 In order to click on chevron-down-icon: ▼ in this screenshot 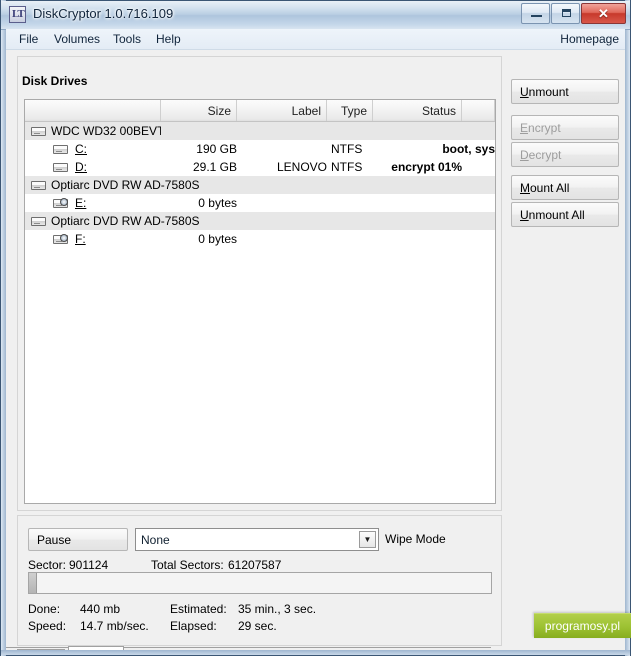, I will do `click(367, 539)`.